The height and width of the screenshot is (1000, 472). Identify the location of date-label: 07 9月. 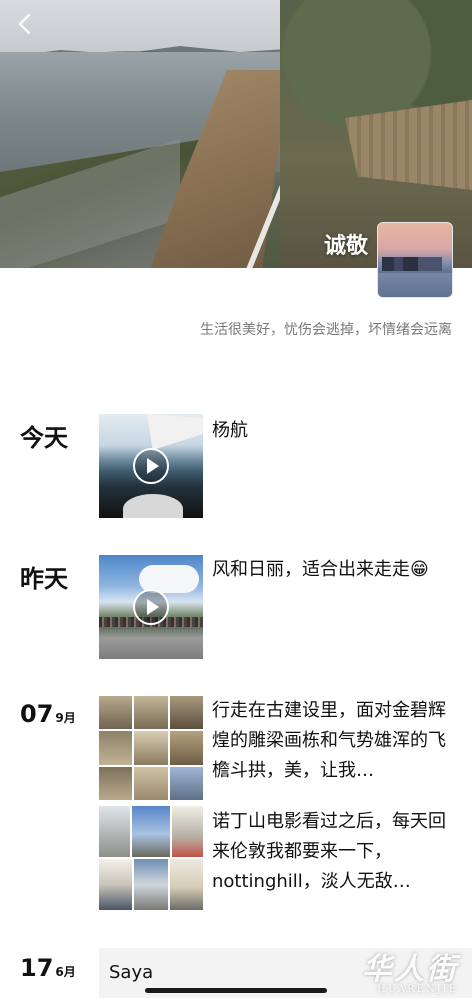
(48, 714).